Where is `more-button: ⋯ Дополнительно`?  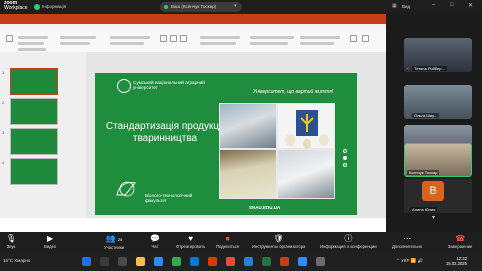
more-button: ⋯ Дополнительно is located at coordinates (407, 241).